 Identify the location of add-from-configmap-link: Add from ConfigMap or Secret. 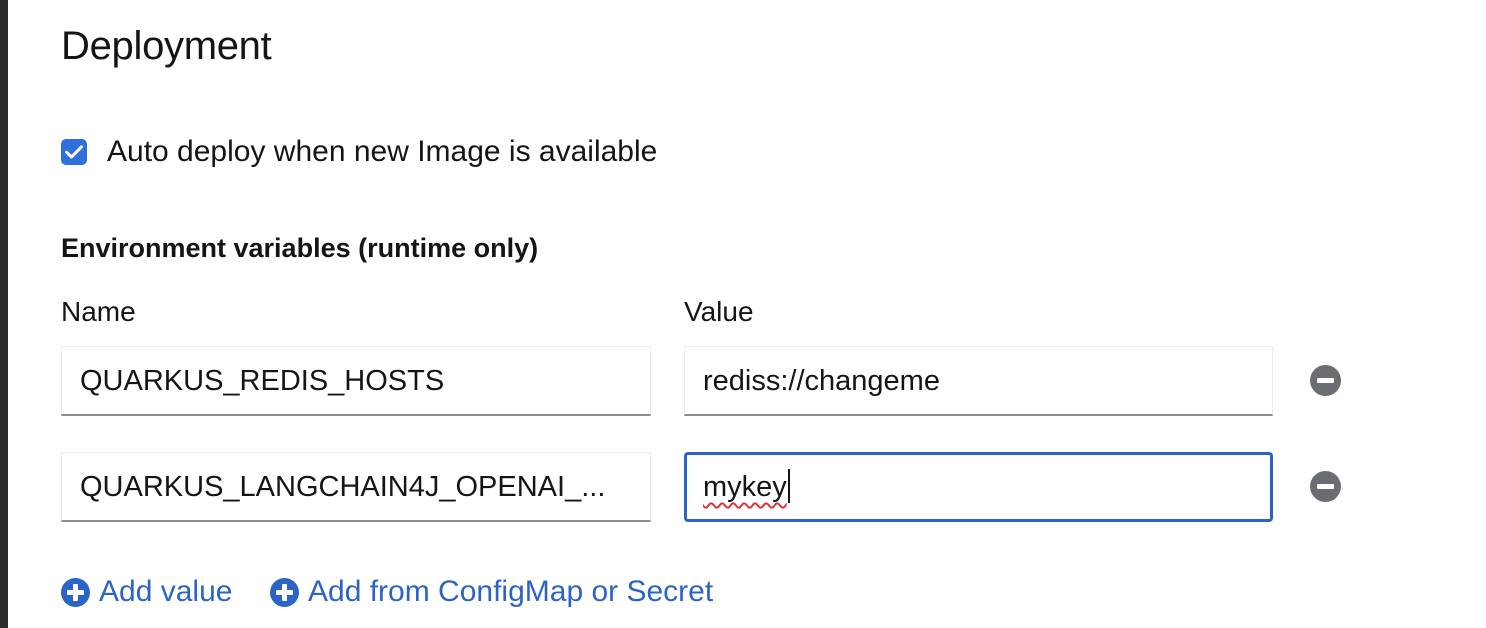
(491, 592).